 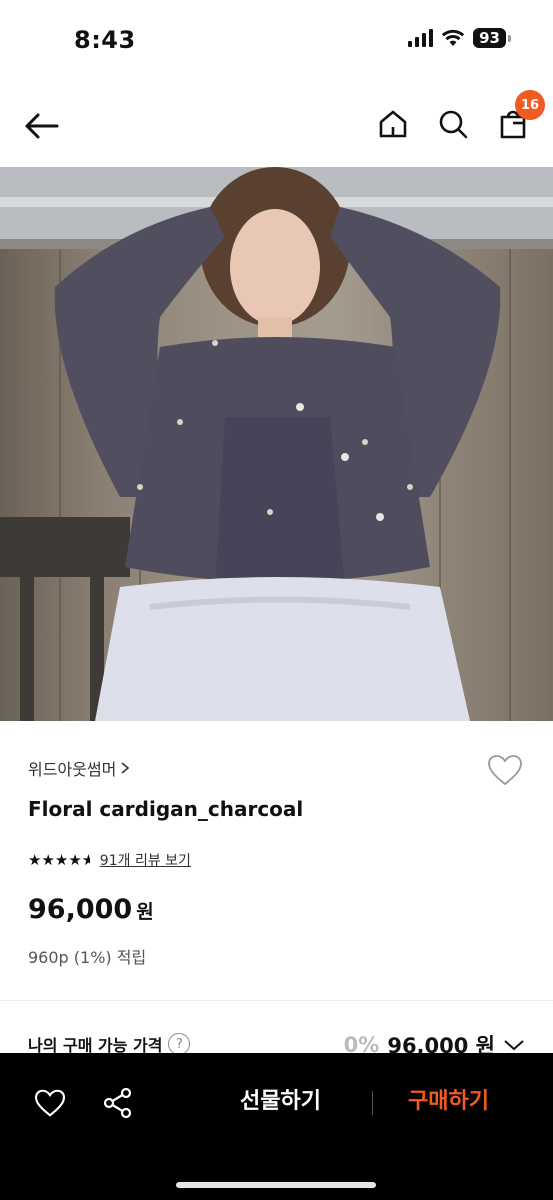 I want to click on brand-link: 위드아웃썸머, so click(x=79, y=768).